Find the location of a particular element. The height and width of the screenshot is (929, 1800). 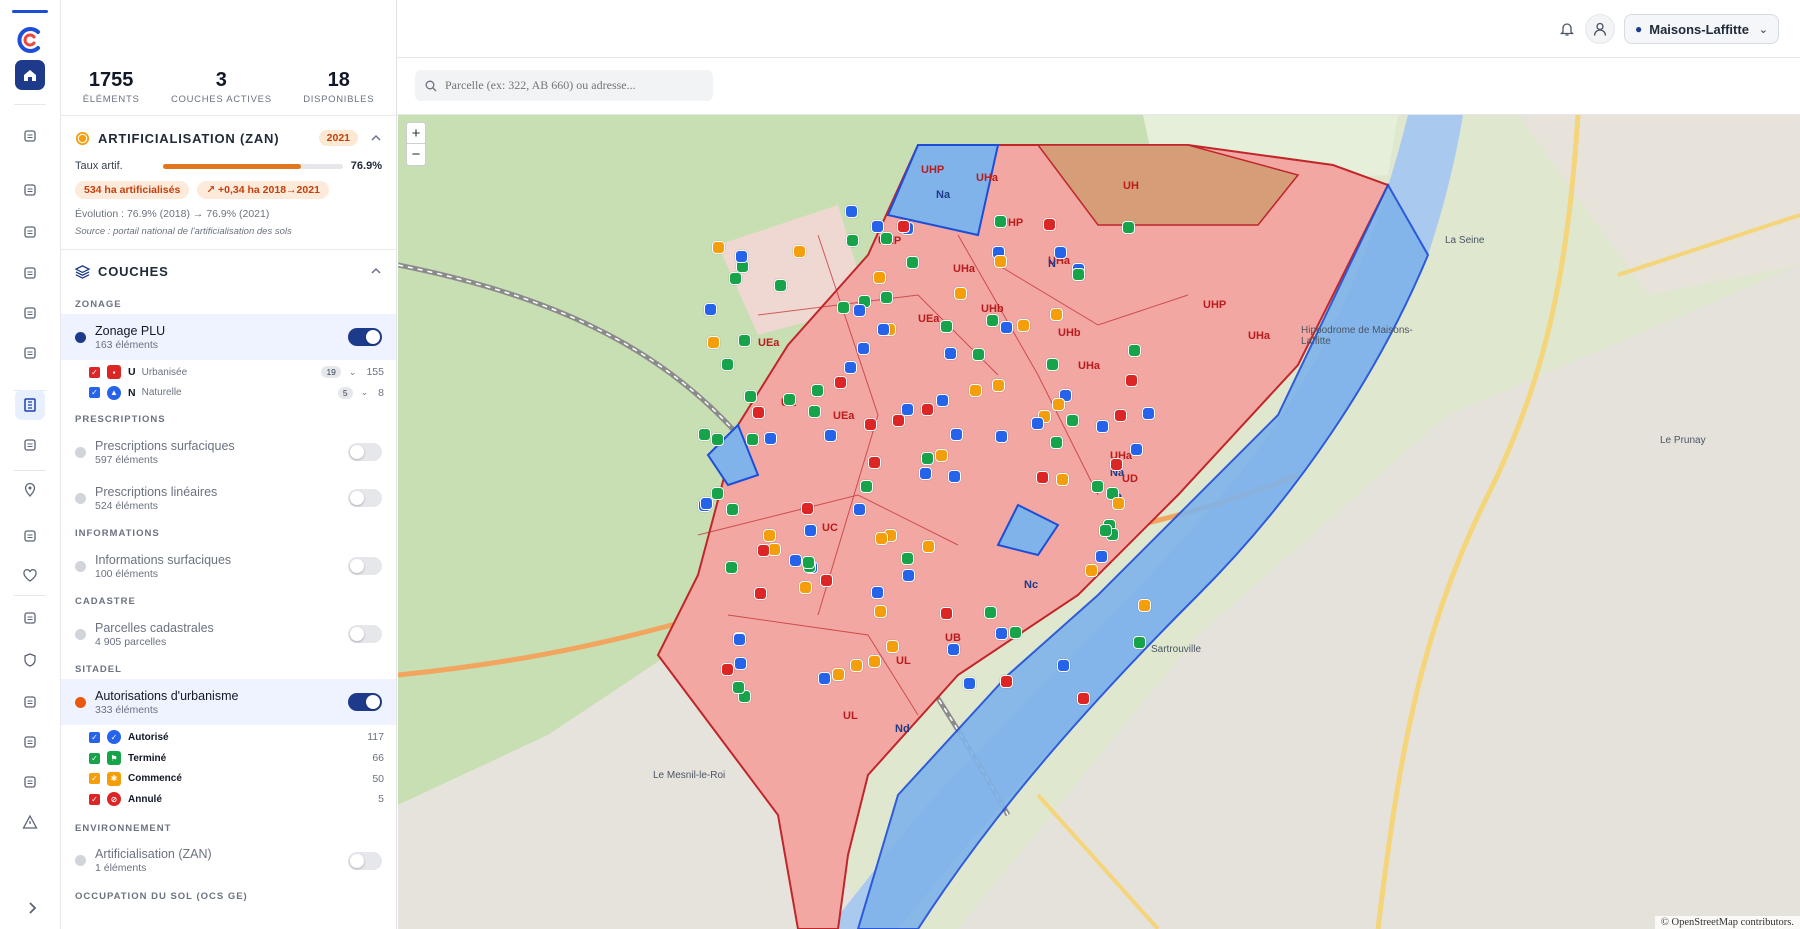

bell-icon is located at coordinates (1567, 29).